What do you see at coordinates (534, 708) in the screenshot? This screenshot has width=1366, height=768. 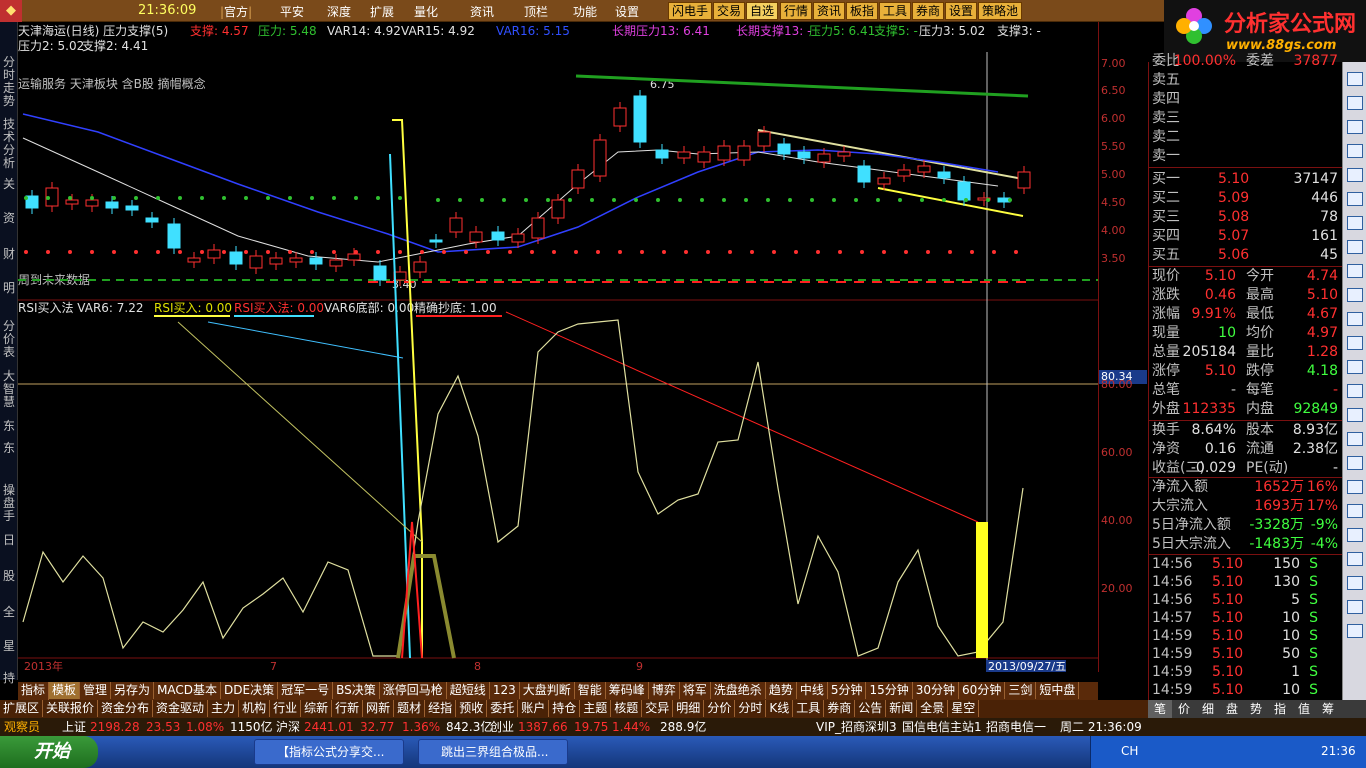 I see `extension-tab: 账户` at bounding box center [534, 708].